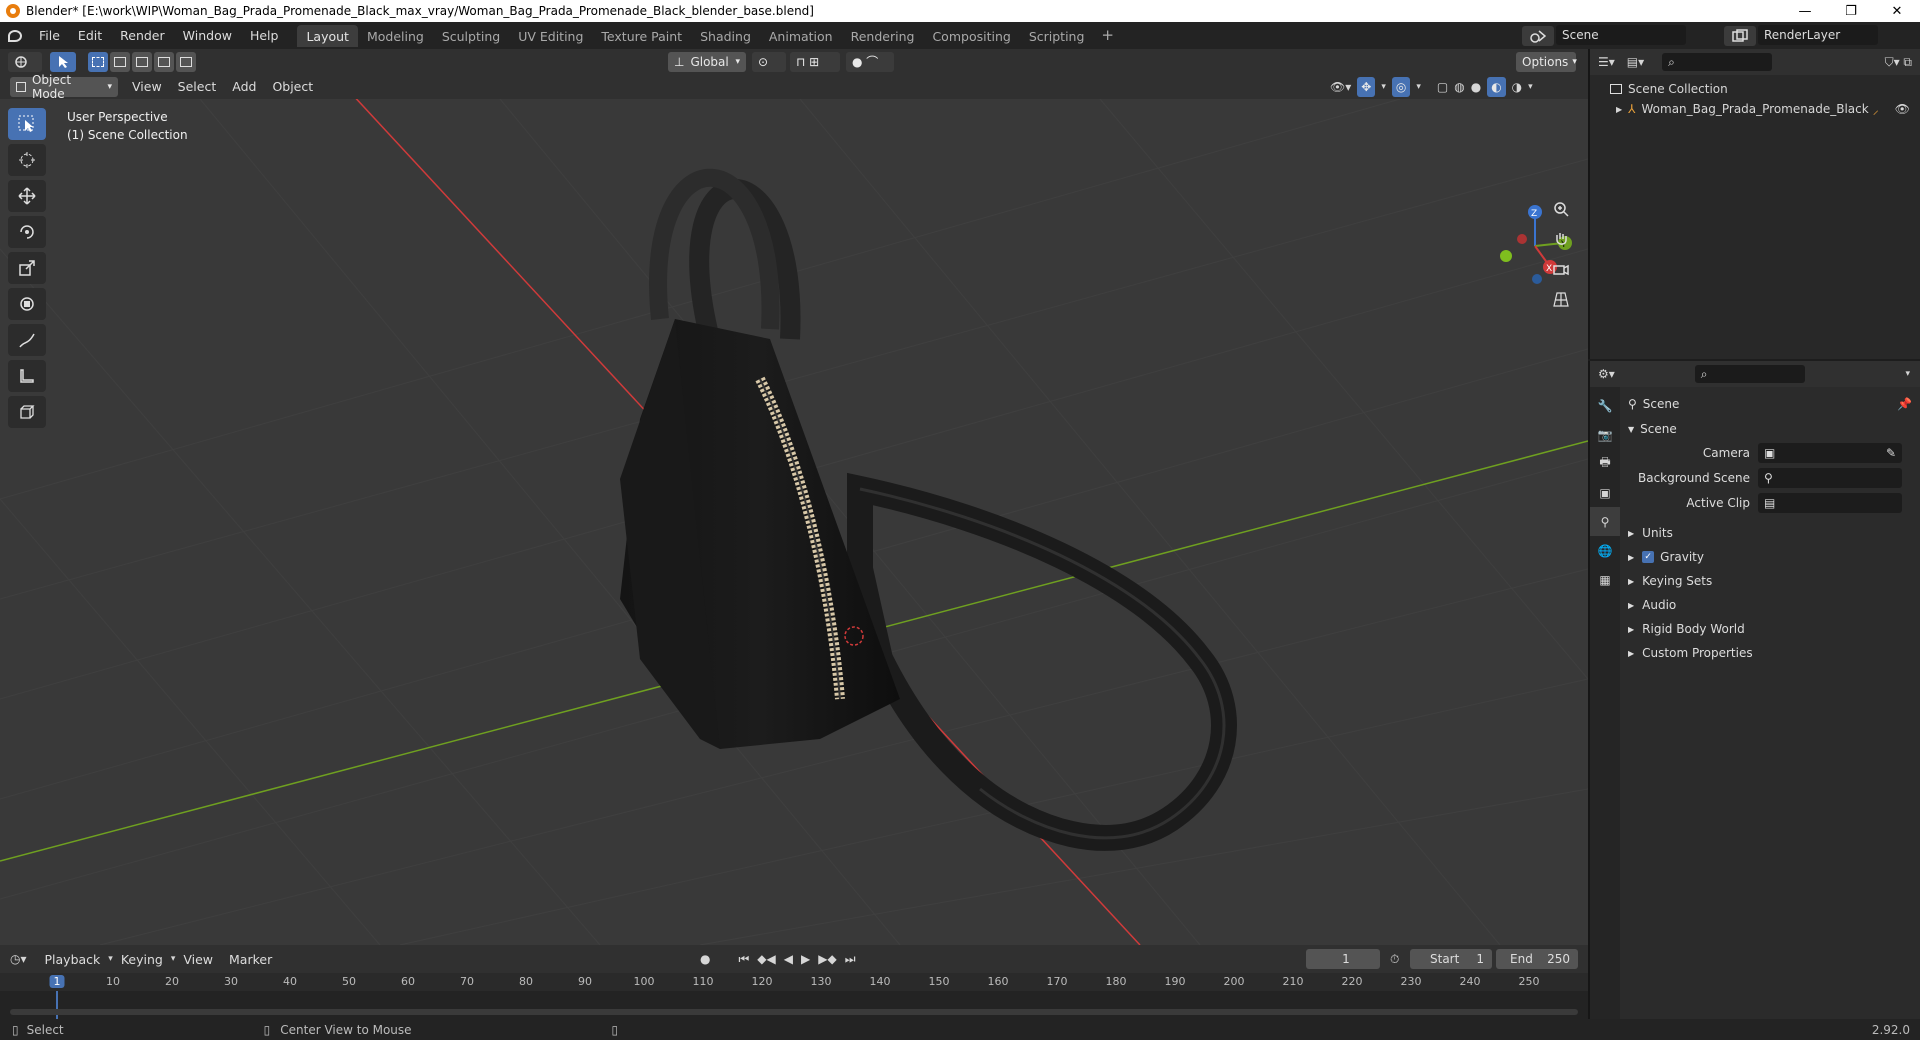  I want to click on transform-orientation-dropdown: ⊥ Global ▾, so click(707, 61).